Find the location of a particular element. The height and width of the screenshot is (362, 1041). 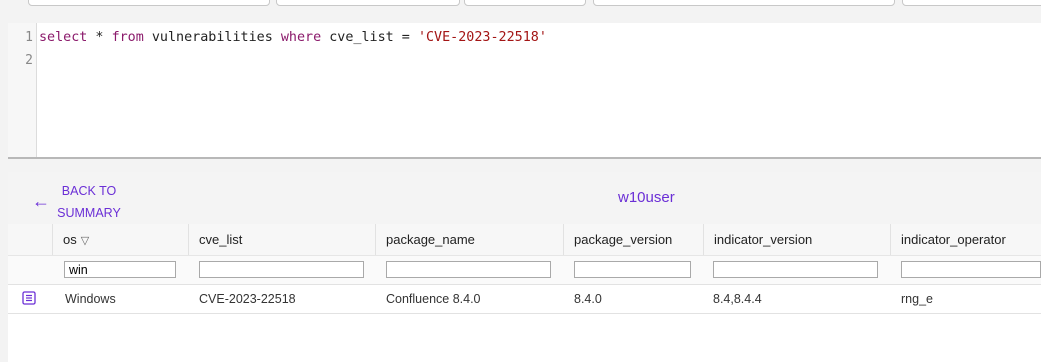

column-header-cve-list: cve_list is located at coordinates (281, 239).